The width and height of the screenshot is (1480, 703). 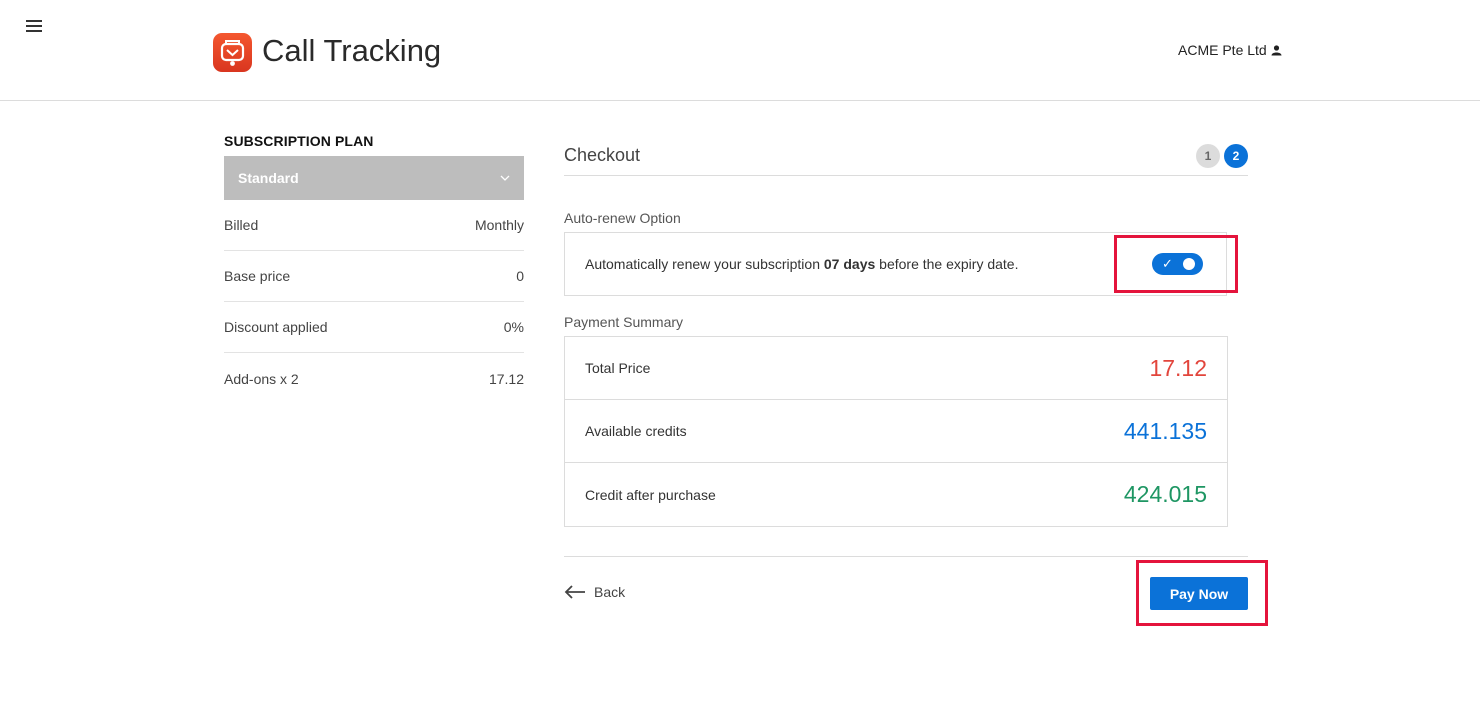 I want to click on plan-row-value: 0, so click(x=520, y=276).